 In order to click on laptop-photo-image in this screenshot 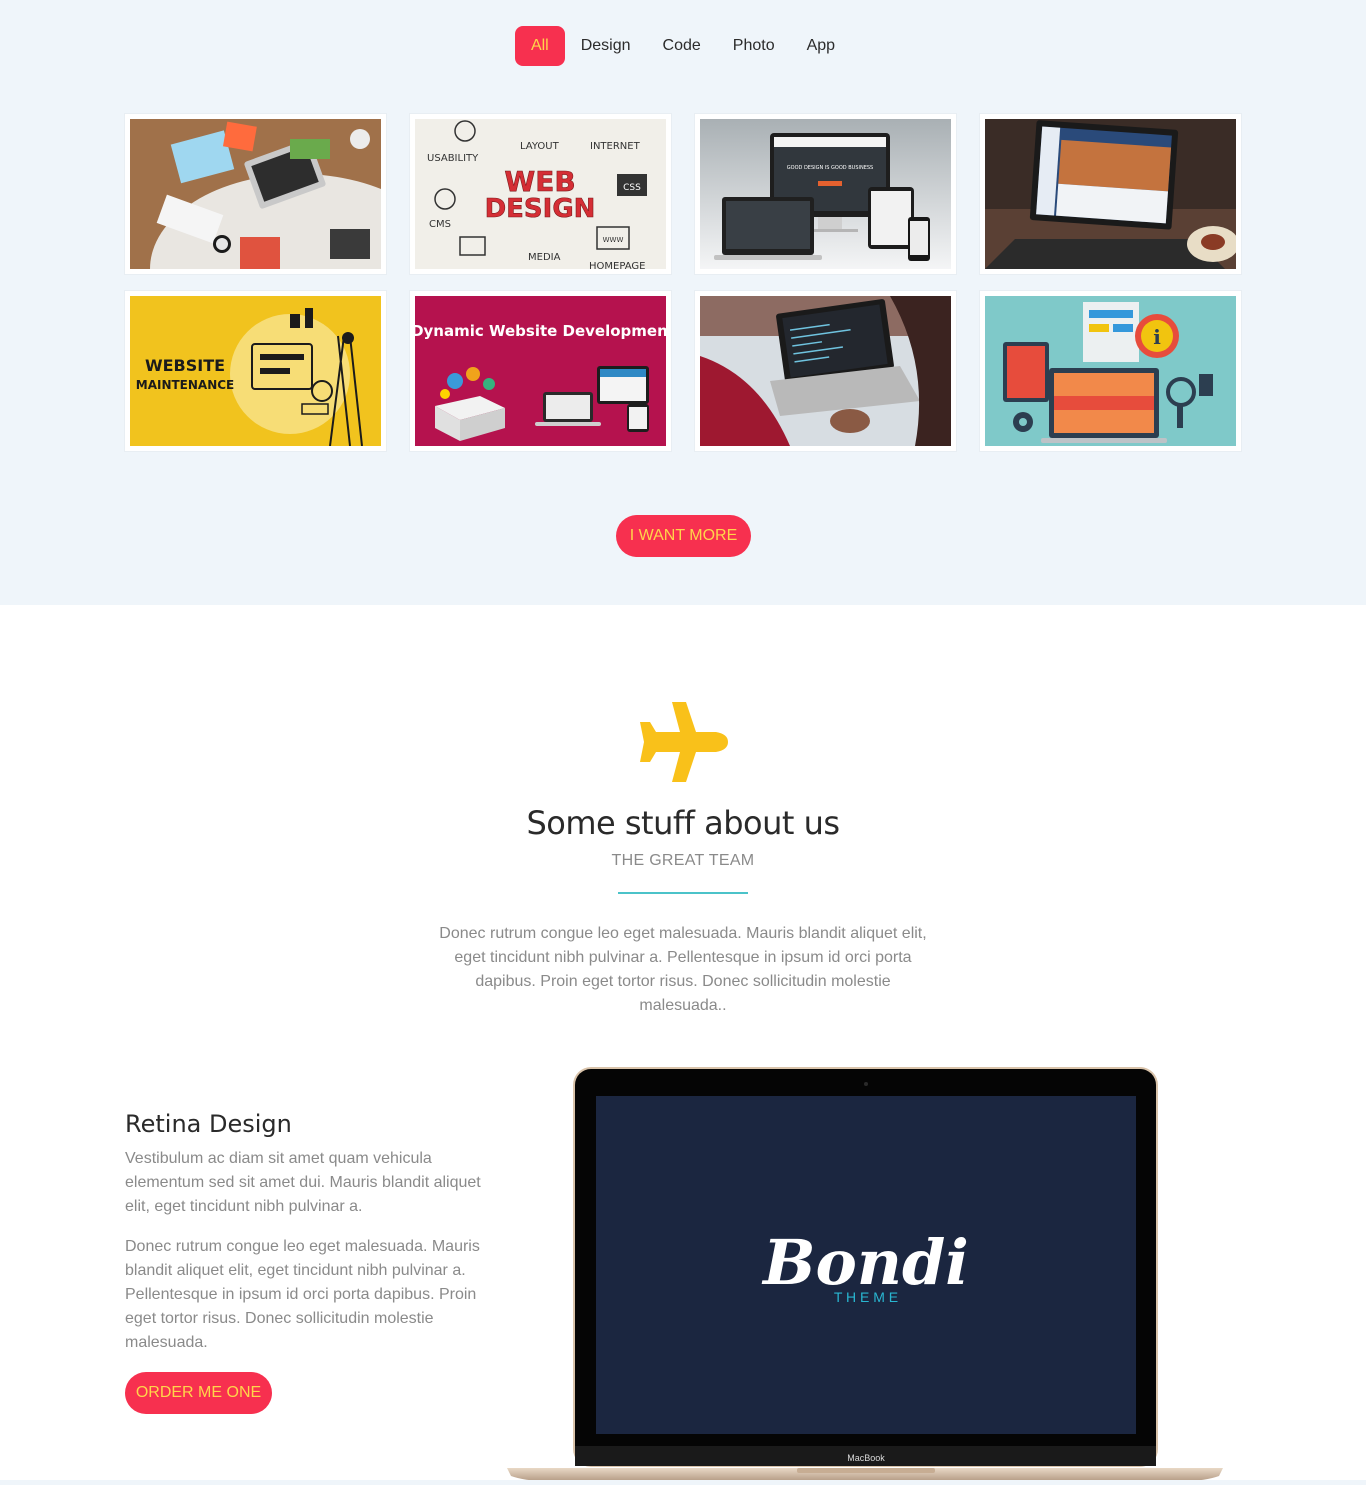, I will do `click(1110, 194)`.